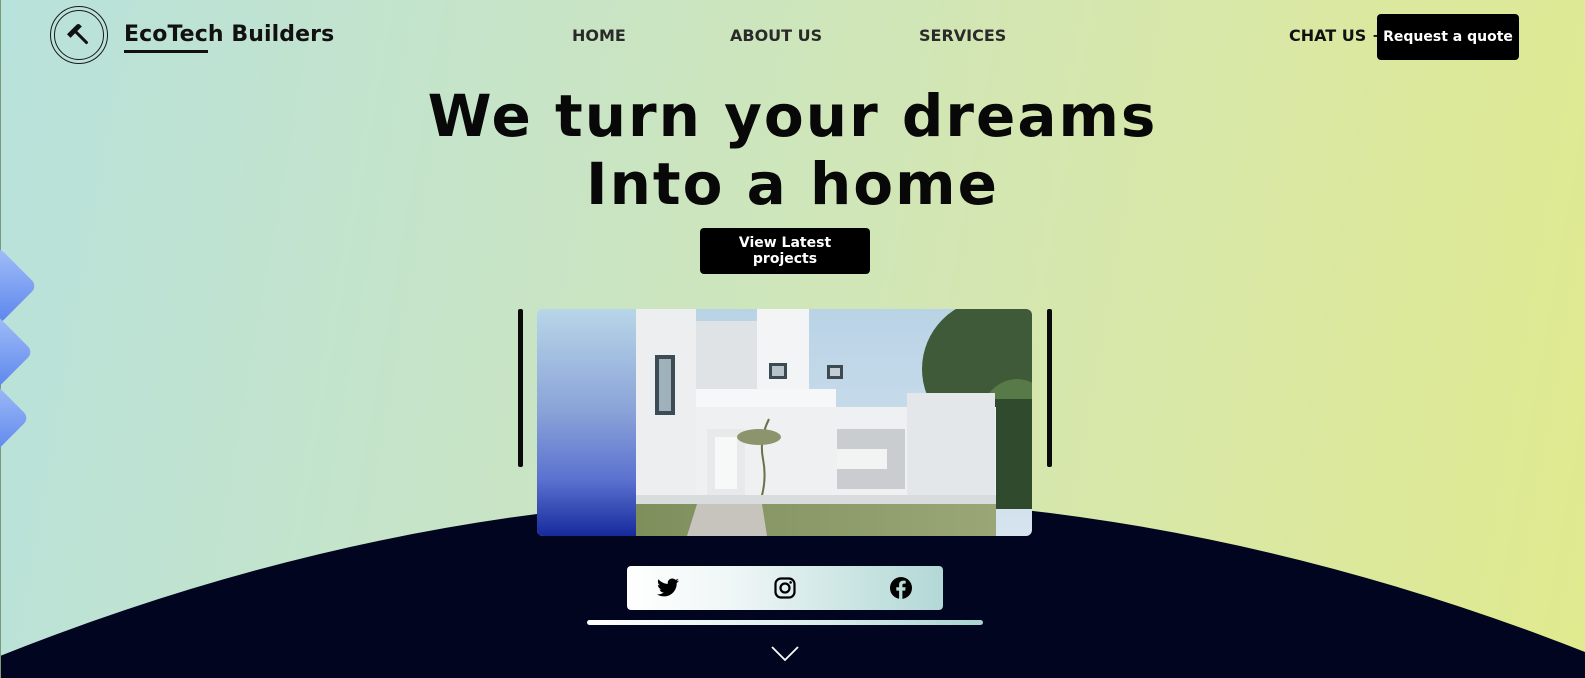  Describe the element at coordinates (776, 35) in the screenshot. I see `nav-about-us: ABOUT US` at that location.